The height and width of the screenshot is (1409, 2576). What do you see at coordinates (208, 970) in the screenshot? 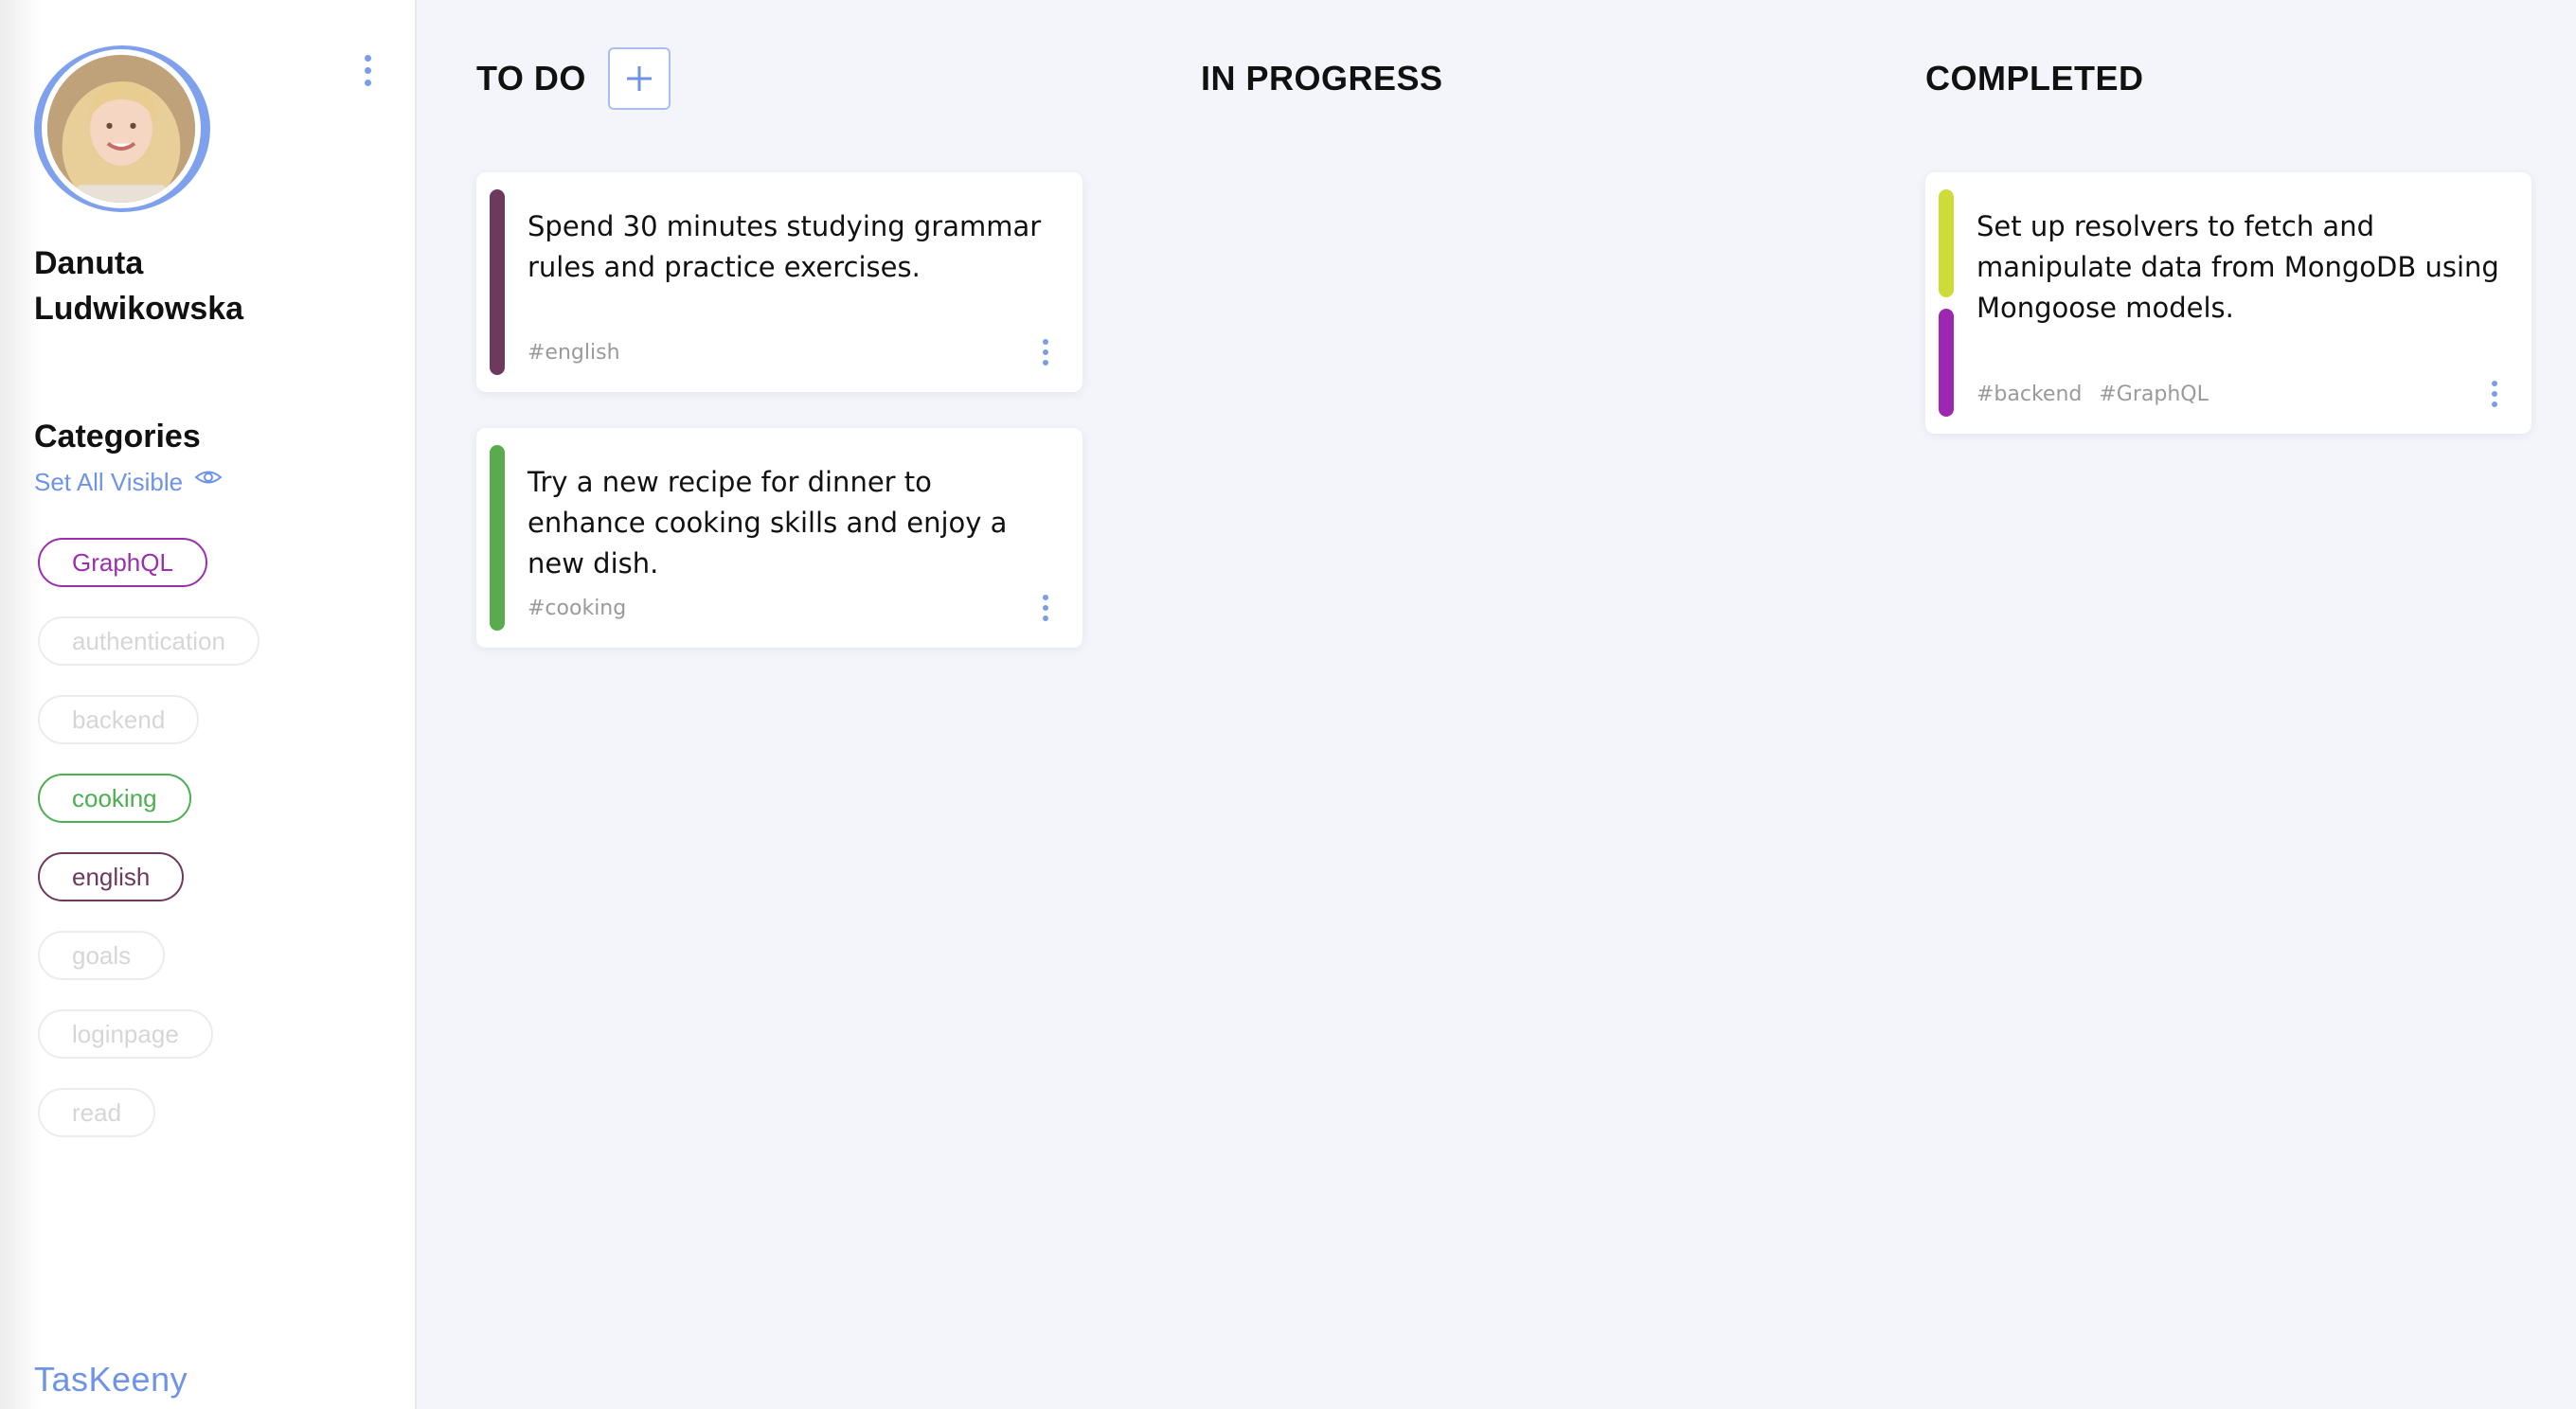
I see `category-row: goals` at bounding box center [208, 970].